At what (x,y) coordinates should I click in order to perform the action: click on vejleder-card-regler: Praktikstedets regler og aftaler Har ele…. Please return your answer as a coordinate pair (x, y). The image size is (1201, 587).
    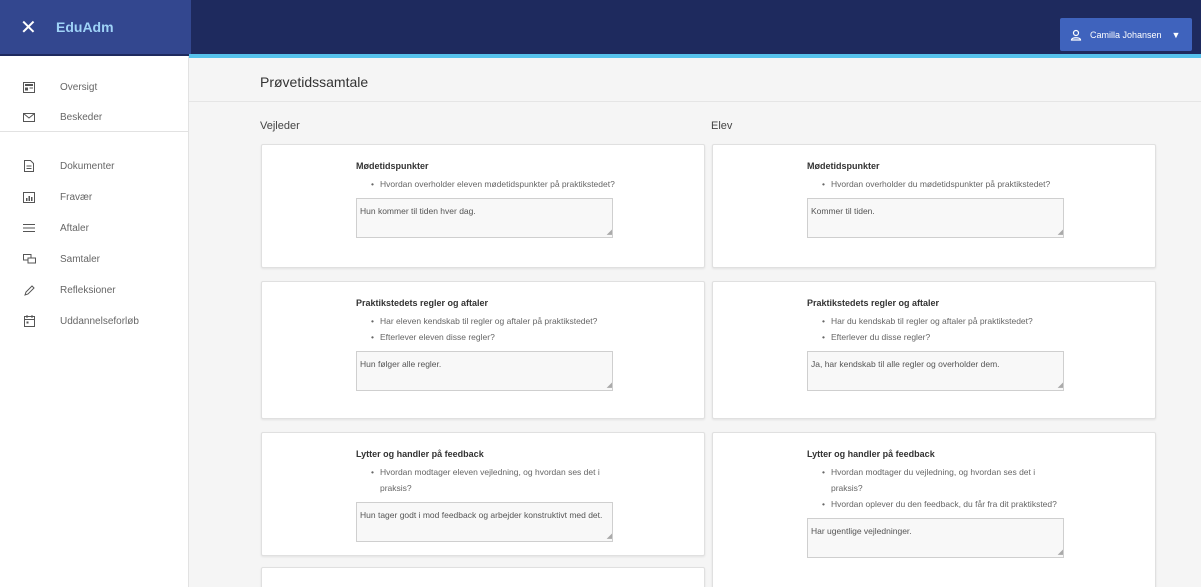
    Looking at the image, I should click on (483, 350).